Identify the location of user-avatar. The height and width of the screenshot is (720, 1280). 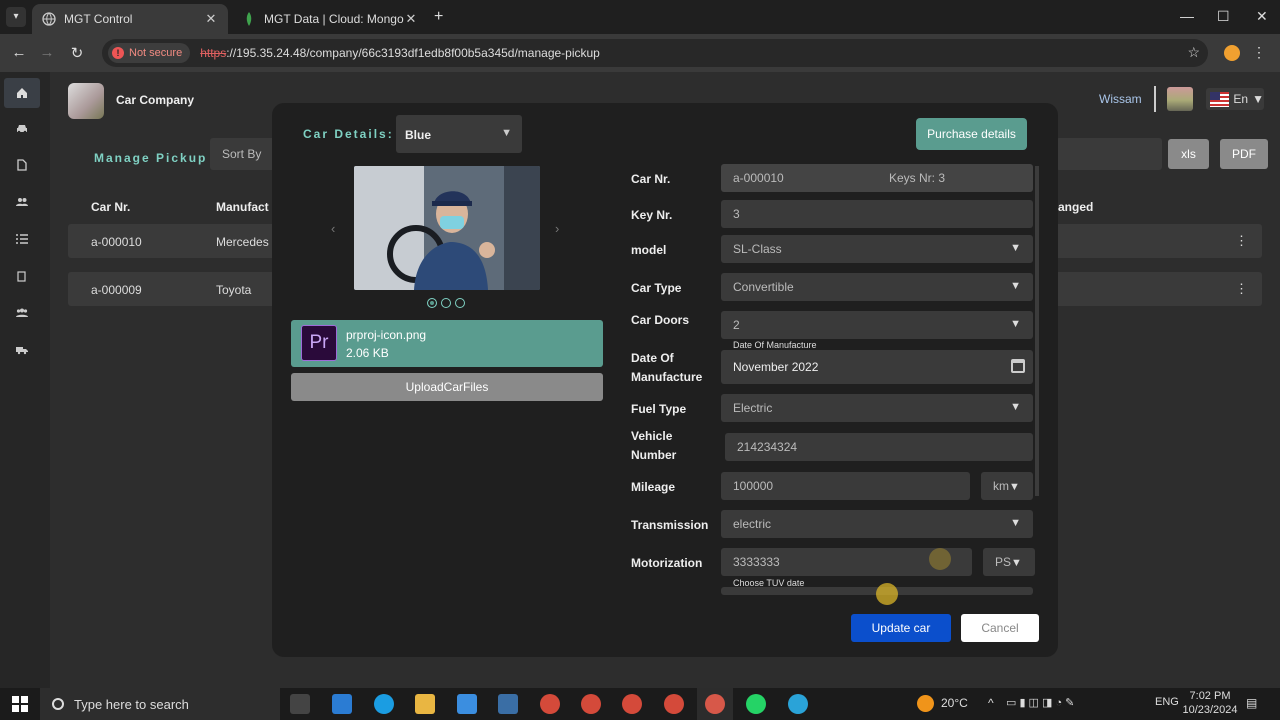
(1180, 99).